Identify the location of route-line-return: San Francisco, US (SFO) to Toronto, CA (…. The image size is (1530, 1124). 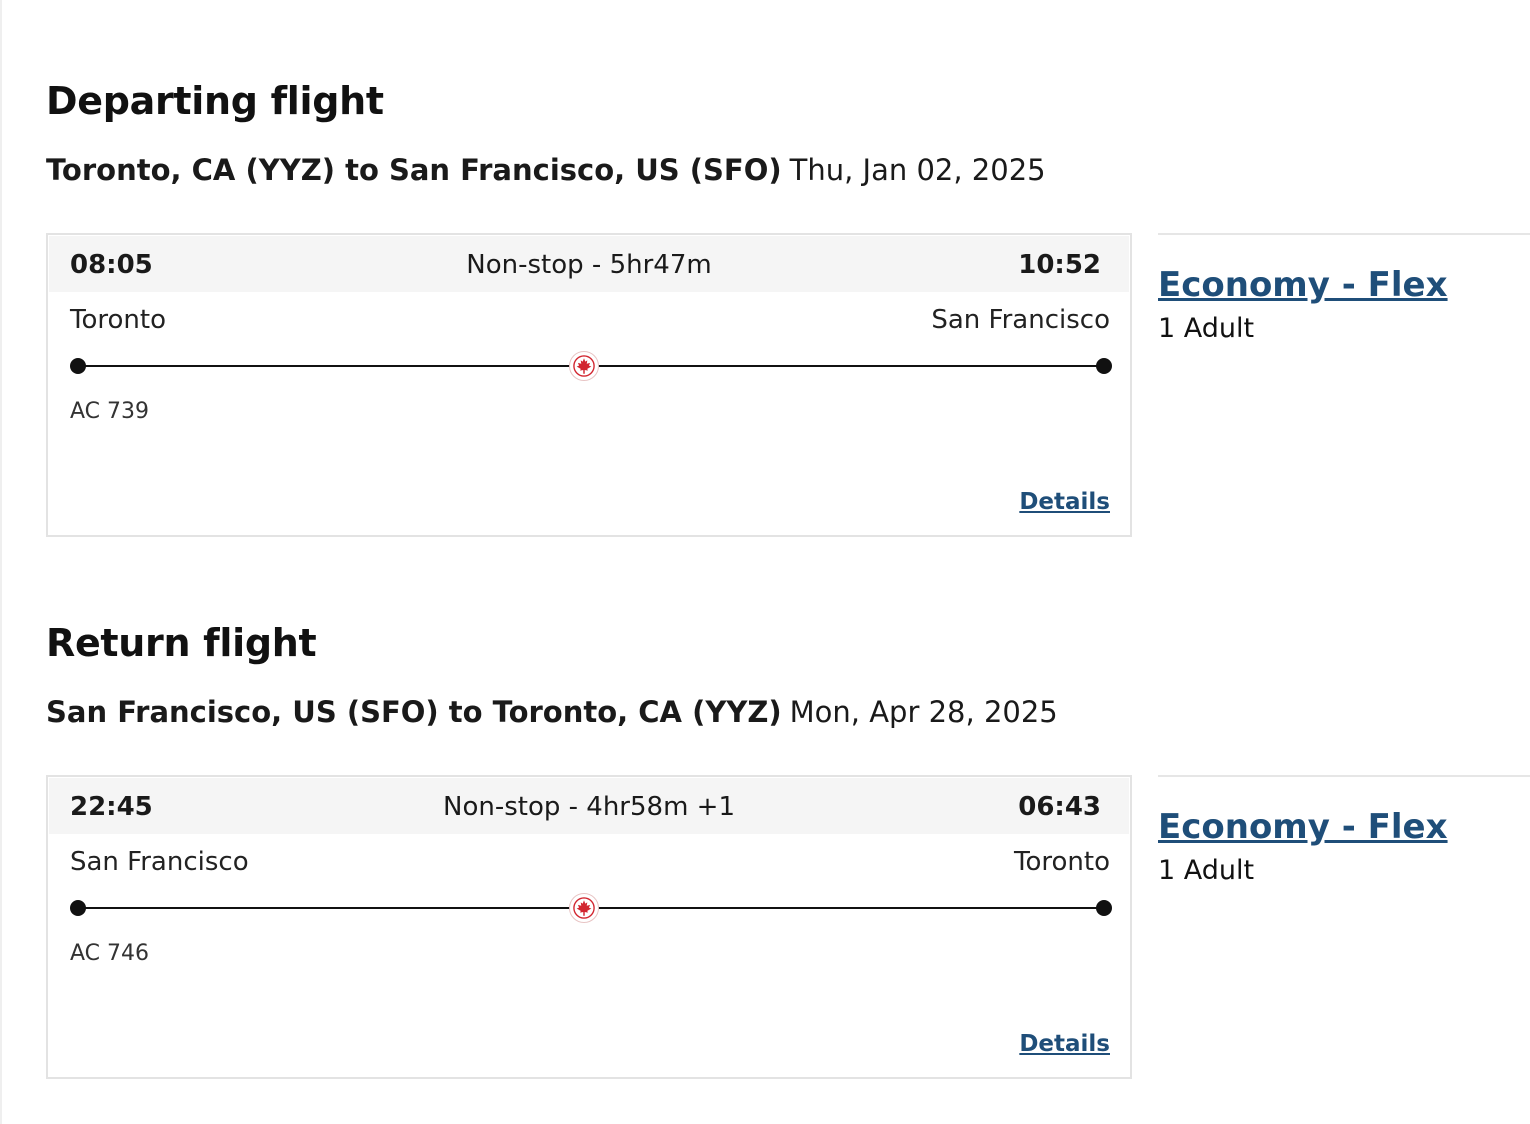
(788, 712).